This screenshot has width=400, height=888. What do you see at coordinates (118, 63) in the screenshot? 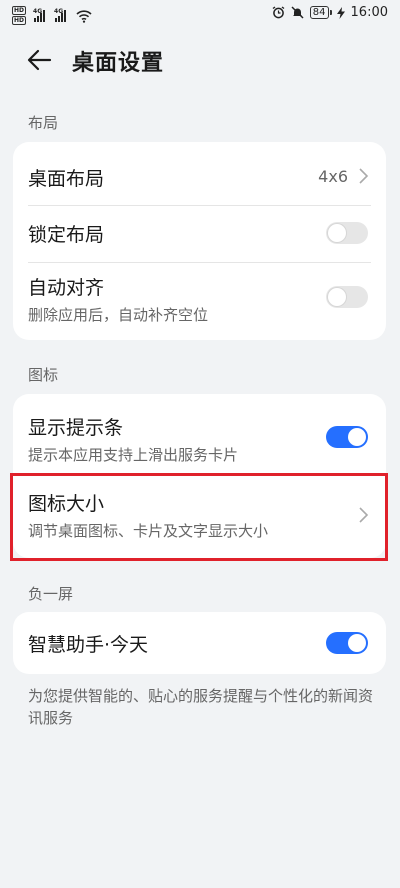
I see `page-title: 桌面设置` at bounding box center [118, 63].